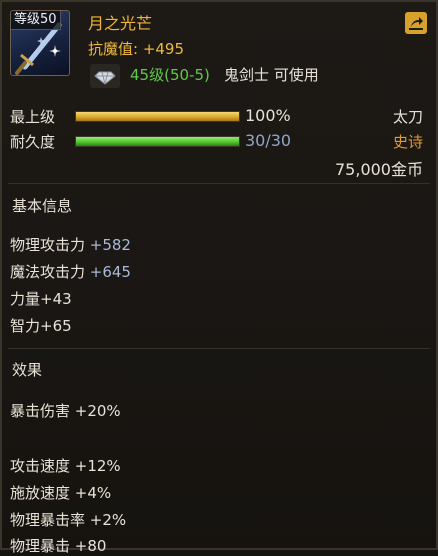  What do you see at coordinates (50, 245) in the screenshot?
I see `stat-label: 物理攻击力` at bounding box center [50, 245].